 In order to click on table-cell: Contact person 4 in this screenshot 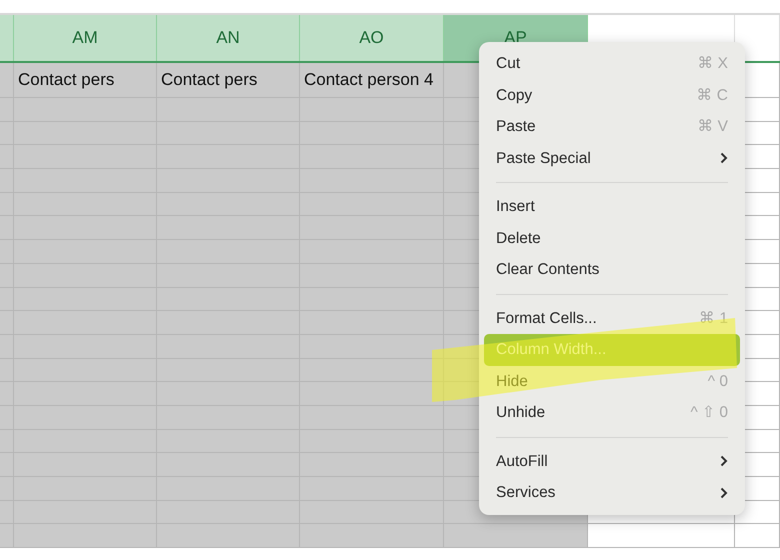, I will do `click(372, 80)`.